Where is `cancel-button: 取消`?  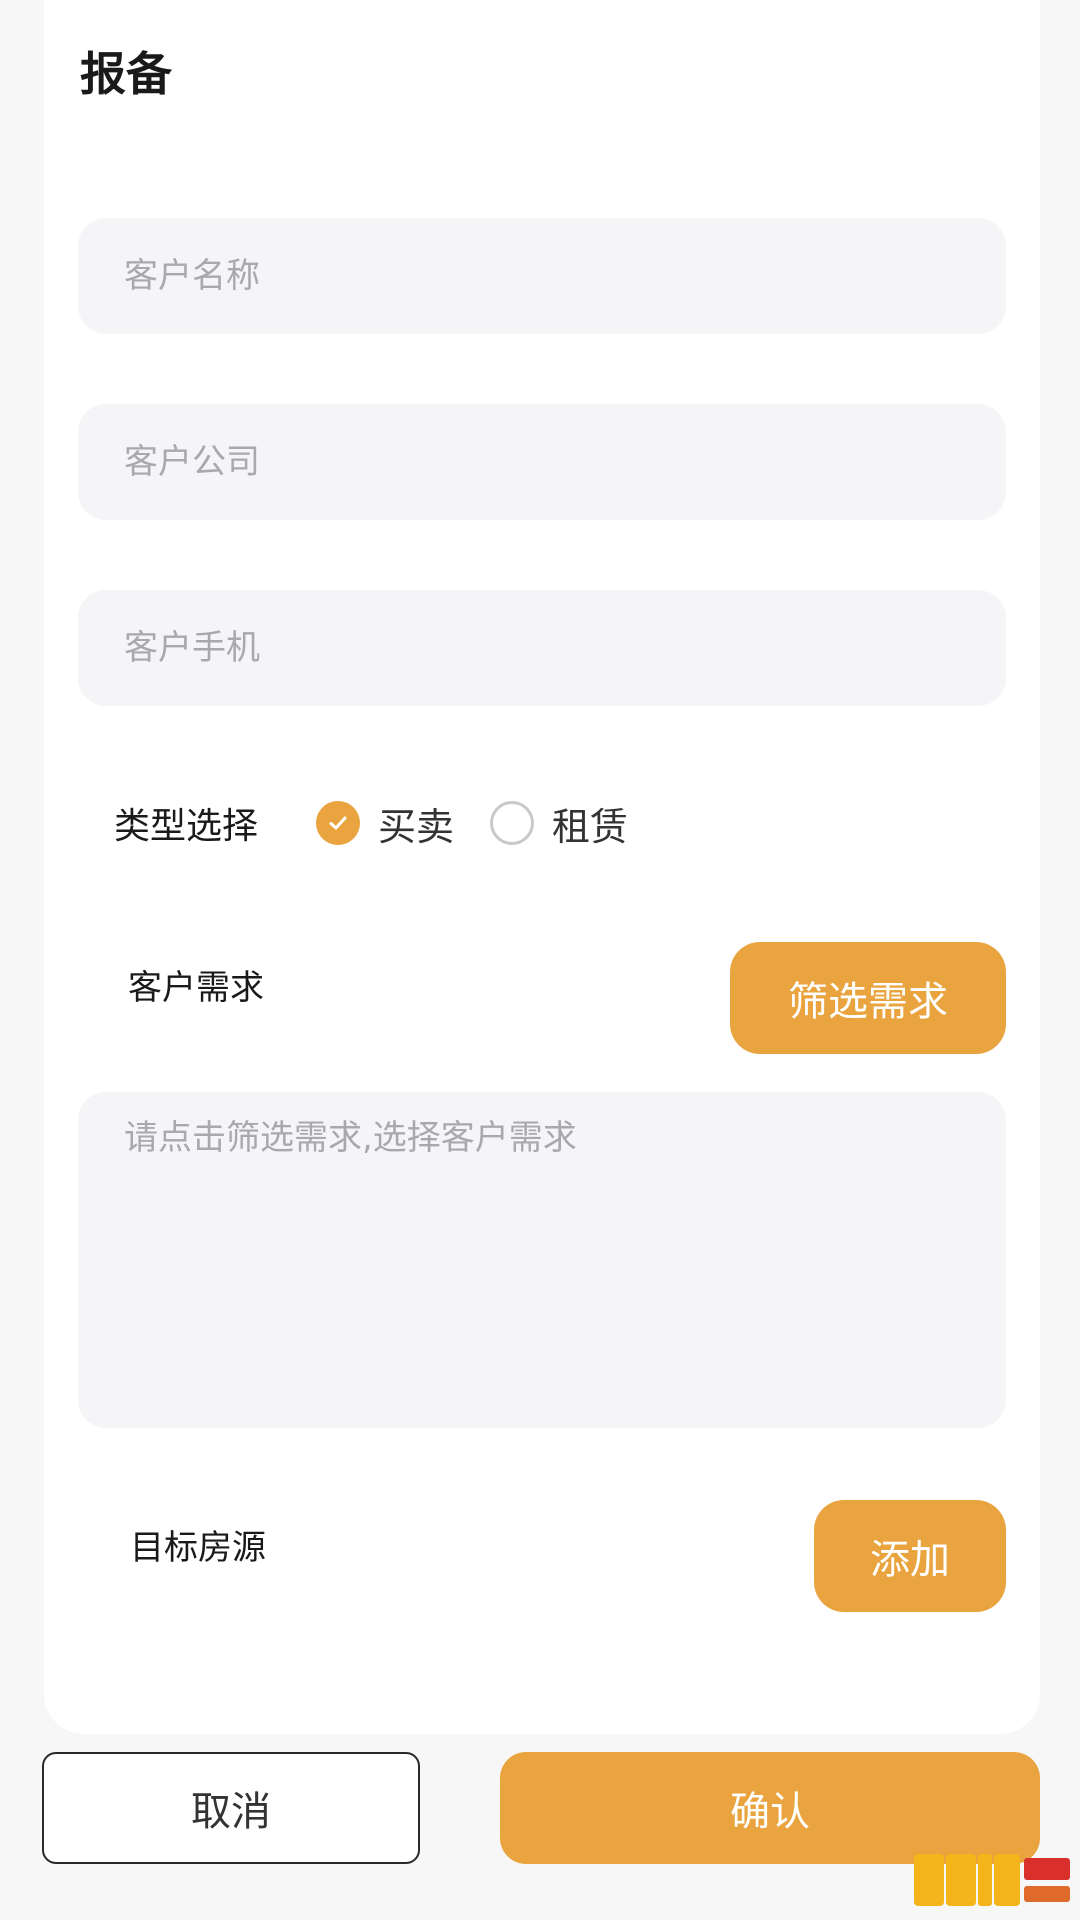
cancel-button: 取消 is located at coordinates (231, 1808).